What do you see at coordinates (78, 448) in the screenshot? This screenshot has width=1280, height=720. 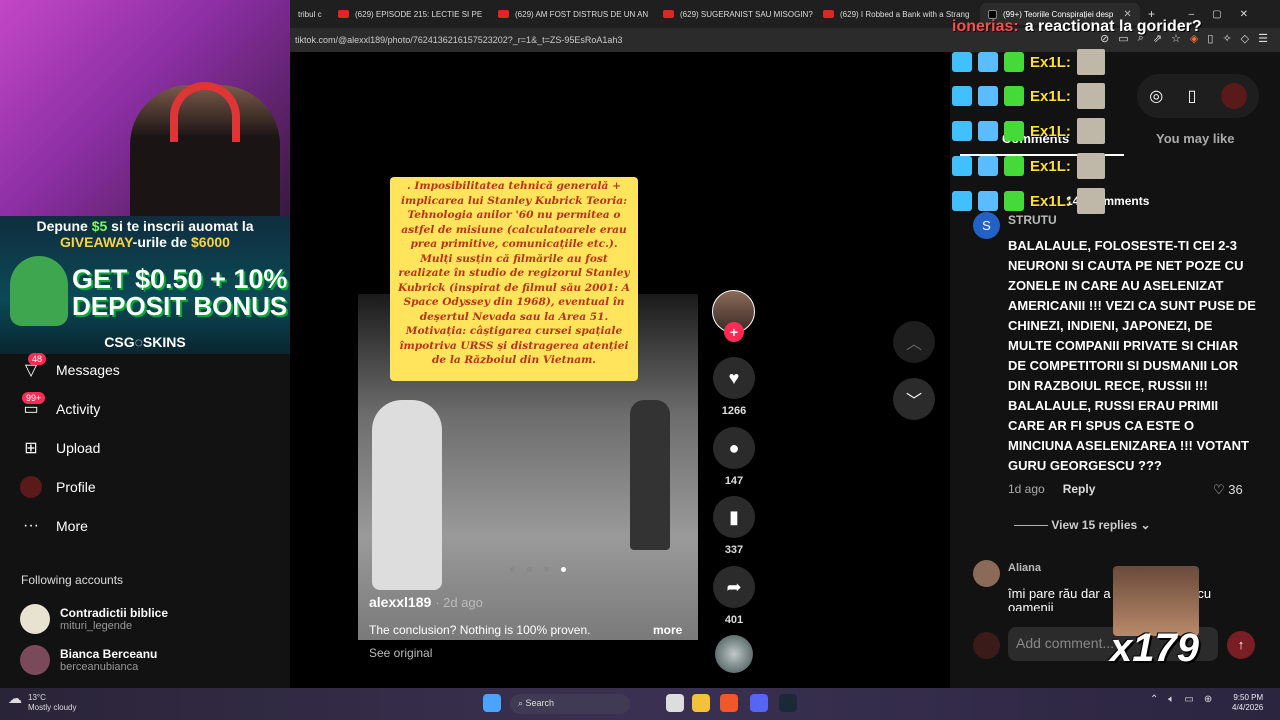 I see `nav-upload-label: Upload` at bounding box center [78, 448].